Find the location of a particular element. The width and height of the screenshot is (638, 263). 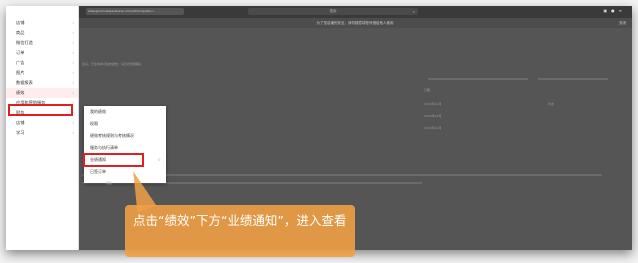

sidebar-item-goods: 商品 › is located at coordinates (42, 33).